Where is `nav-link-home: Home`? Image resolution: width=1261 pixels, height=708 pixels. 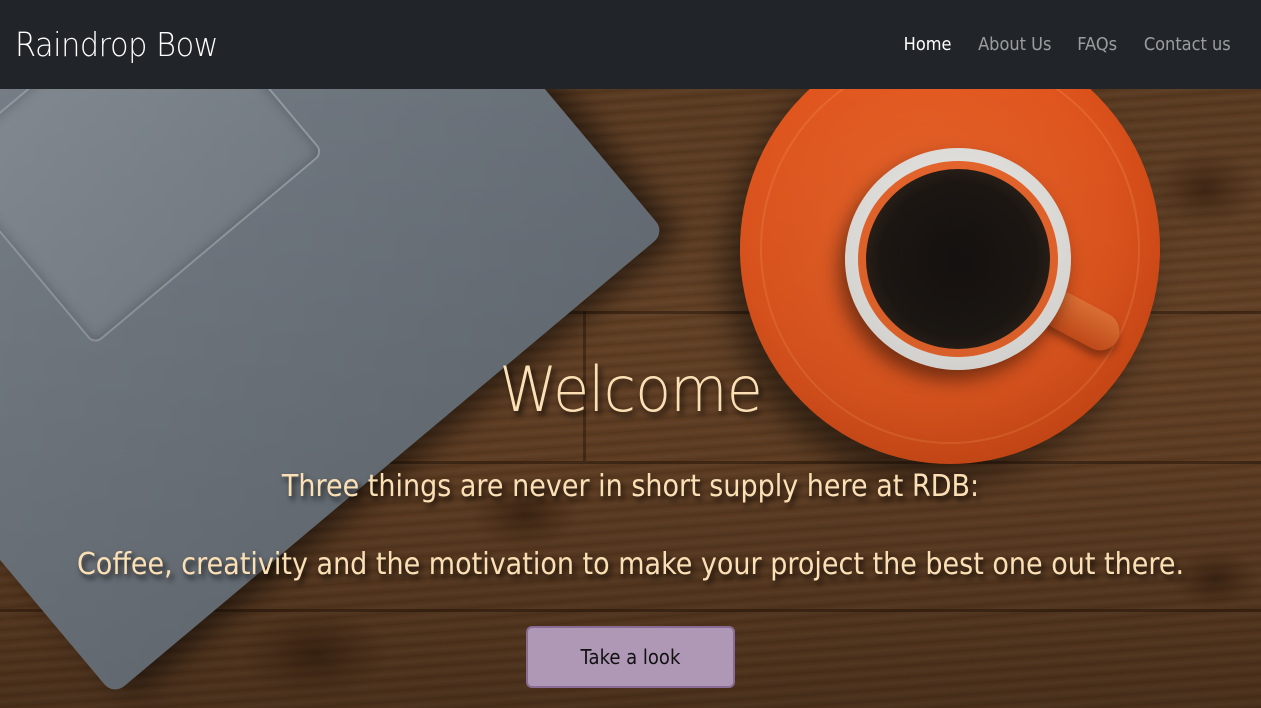
nav-link-home: Home is located at coordinates (927, 44).